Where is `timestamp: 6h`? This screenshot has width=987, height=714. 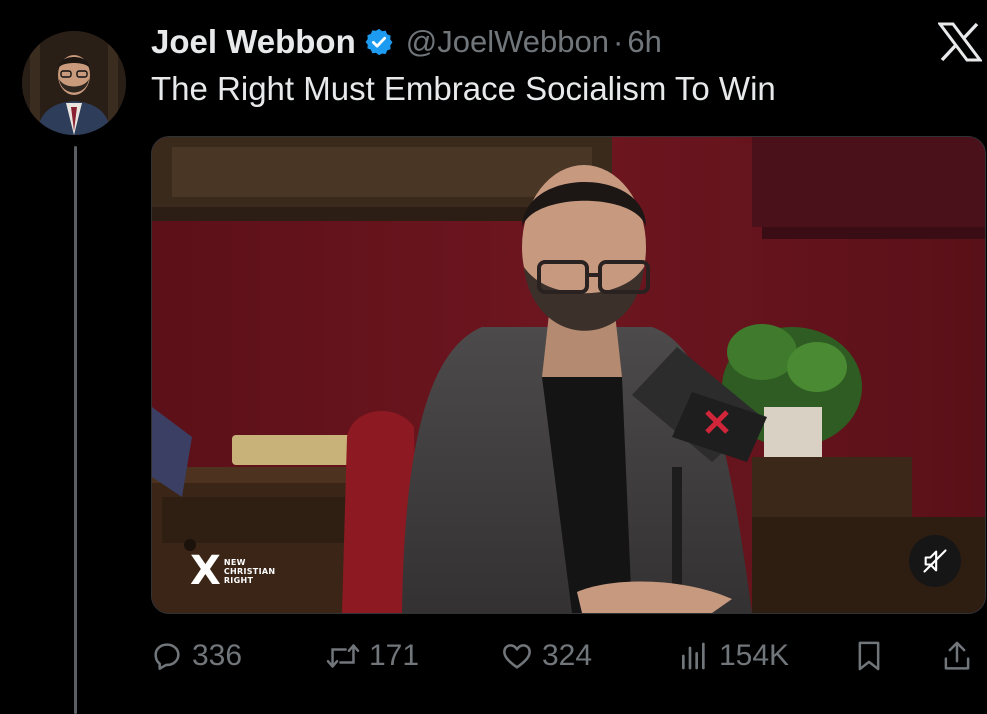
timestamp: 6h is located at coordinates (644, 42).